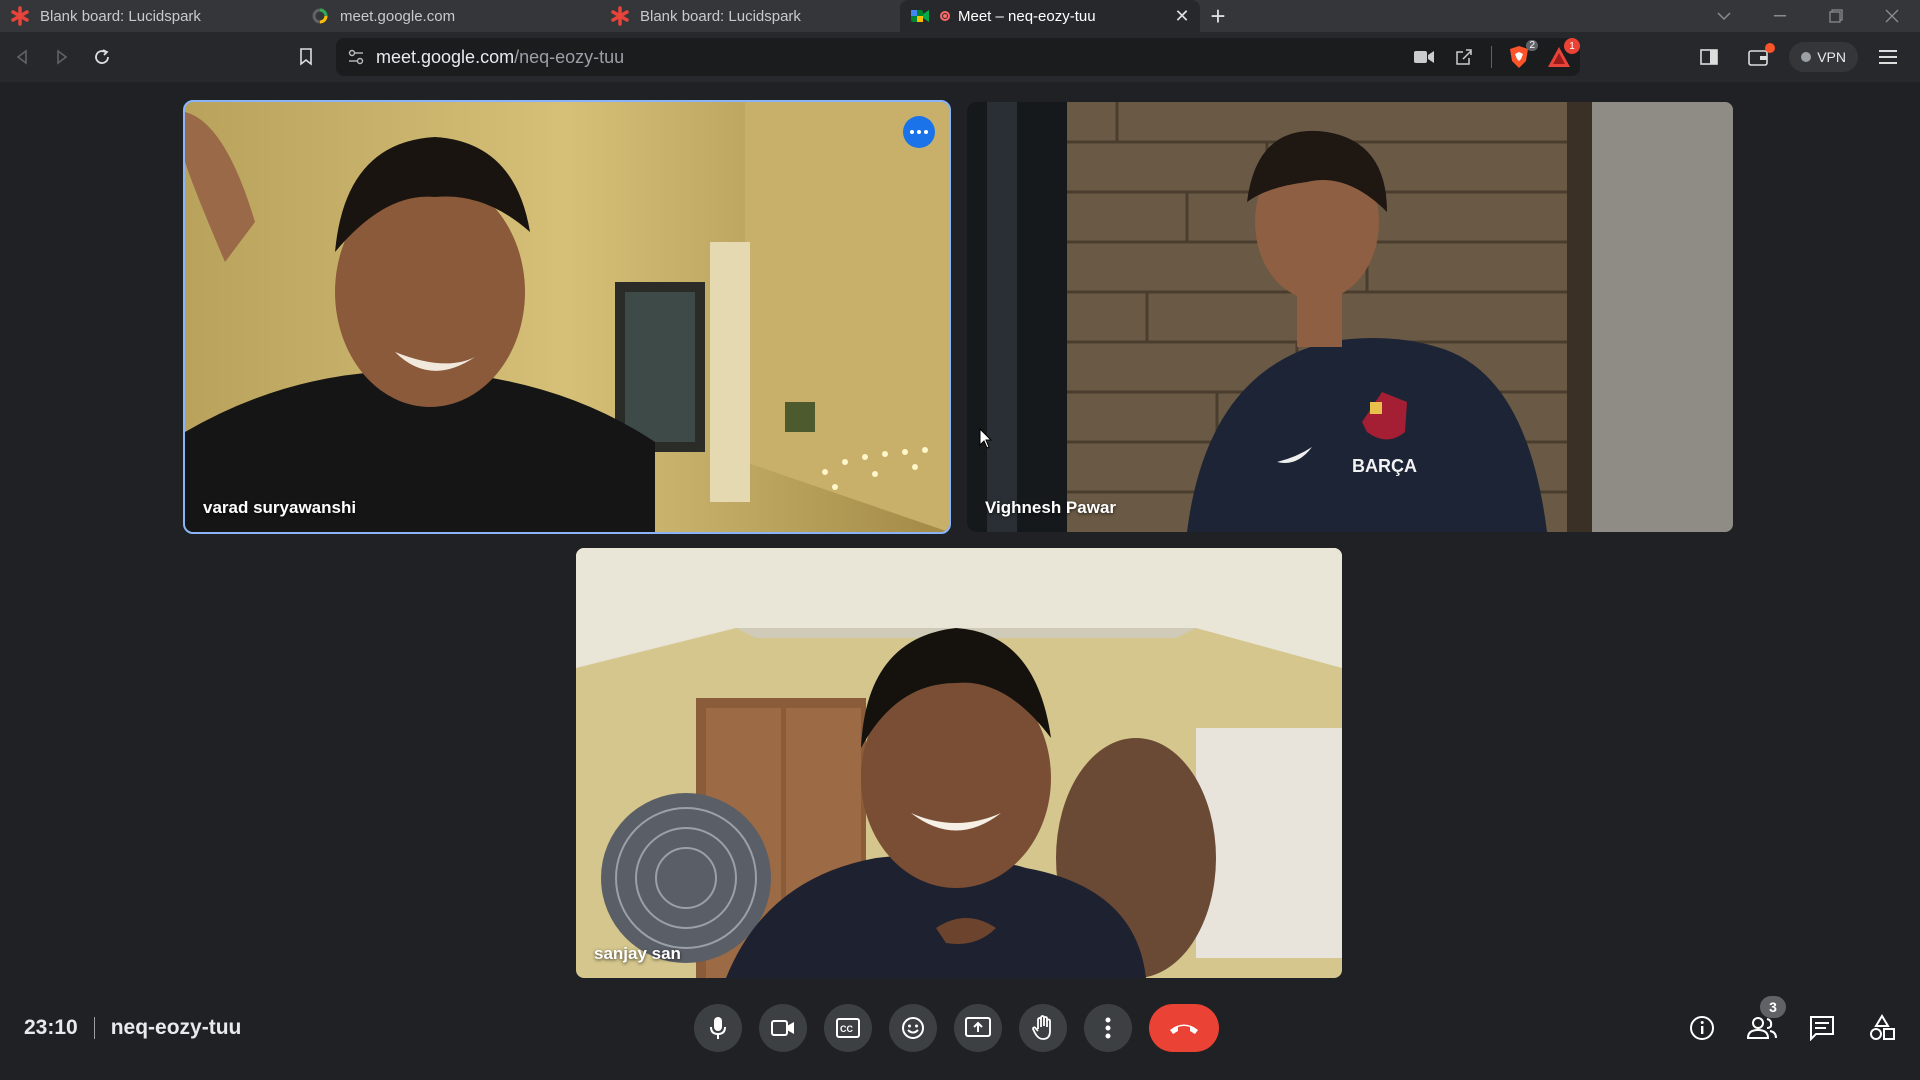 The image size is (1920, 1080). I want to click on raise-hand-button, so click(1043, 1028).